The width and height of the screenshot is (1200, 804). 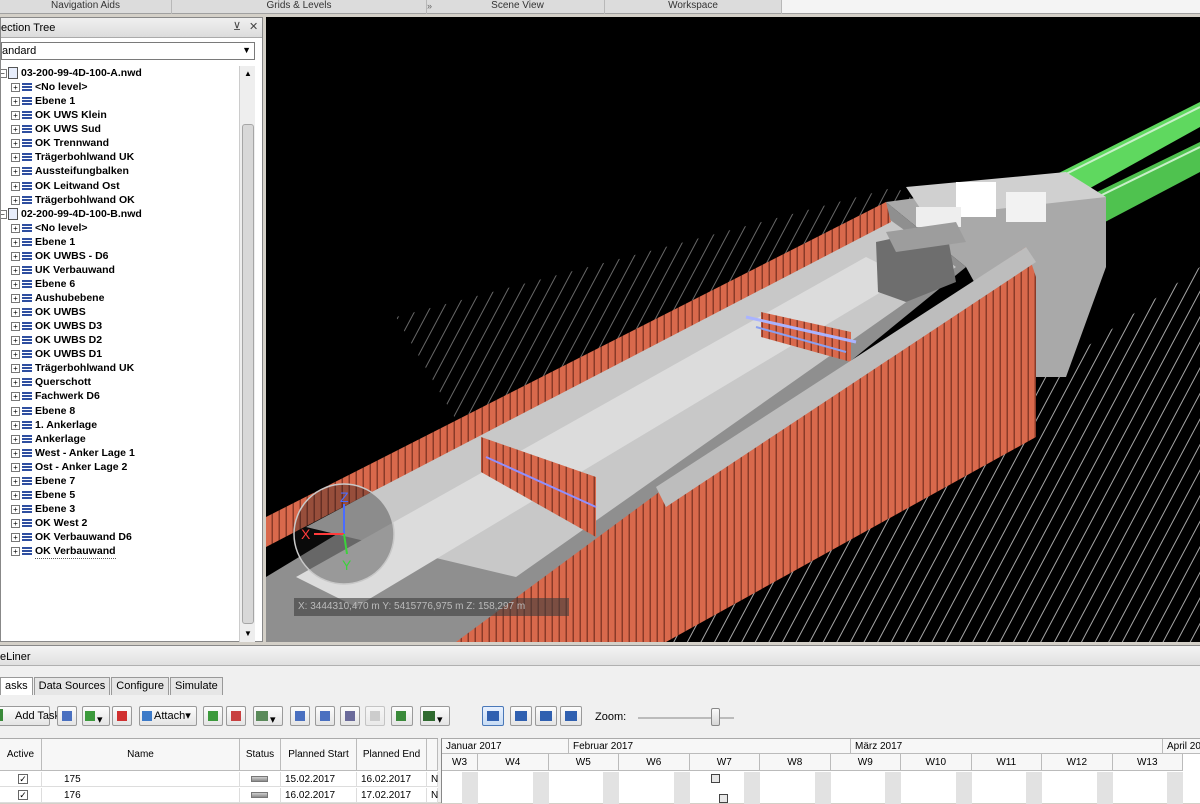 What do you see at coordinates (120, 256) in the screenshot?
I see `tree-item-layer: + OK UWBS - D6` at bounding box center [120, 256].